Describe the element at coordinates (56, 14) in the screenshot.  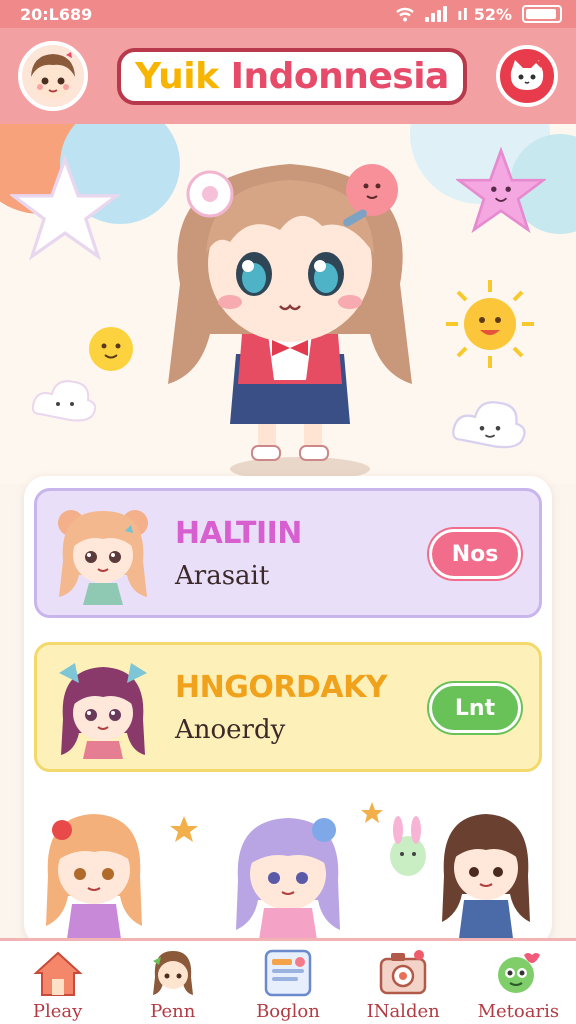
I see `status-time: 20:L689` at that location.